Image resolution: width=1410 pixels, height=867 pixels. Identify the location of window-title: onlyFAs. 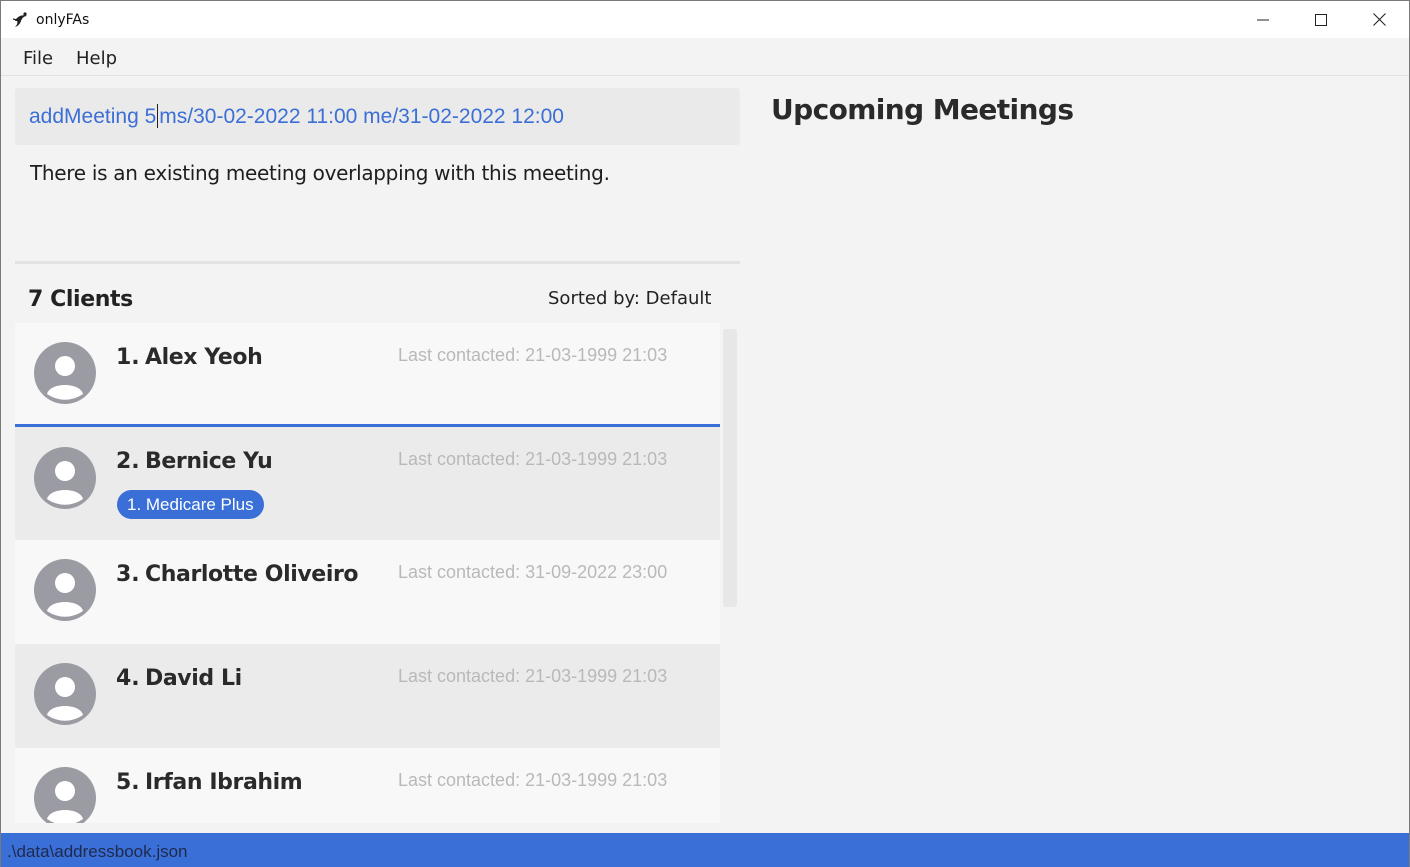
(63, 20).